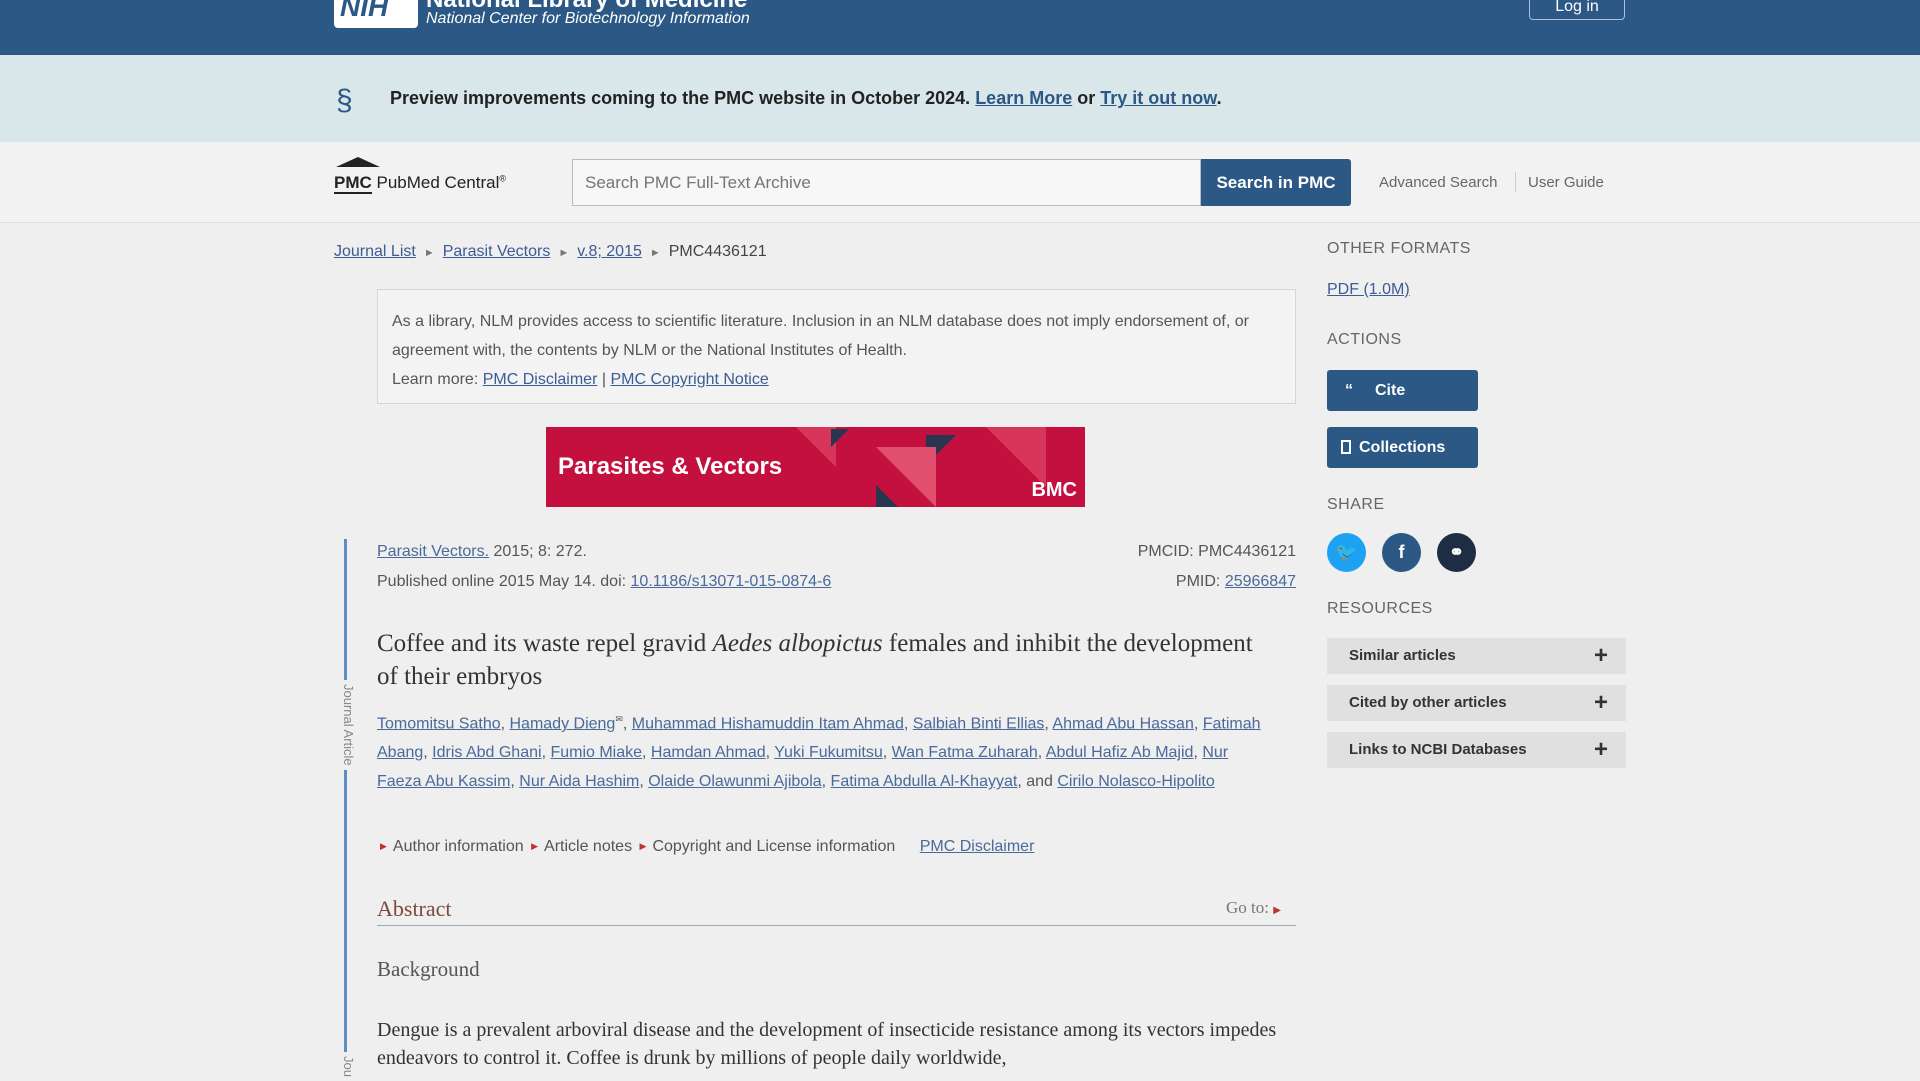  What do you see at coordinates (836, 925) in the screenshot?
I see `divider` at bounding box center [836, 925].